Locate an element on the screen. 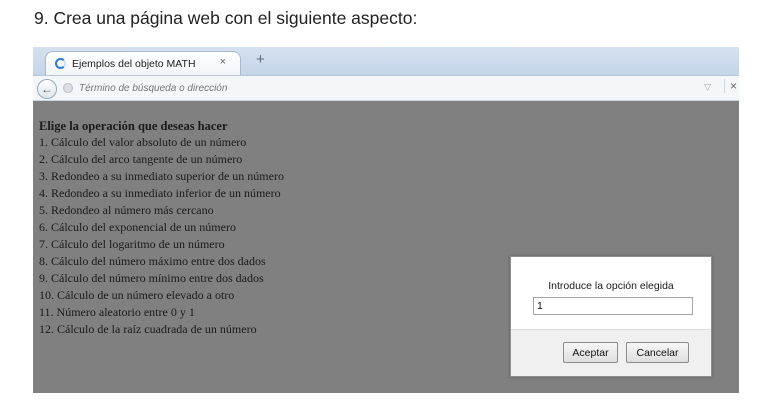  menu-title: Elige la operación que deseas hacer is located at coordinates (133, 126).